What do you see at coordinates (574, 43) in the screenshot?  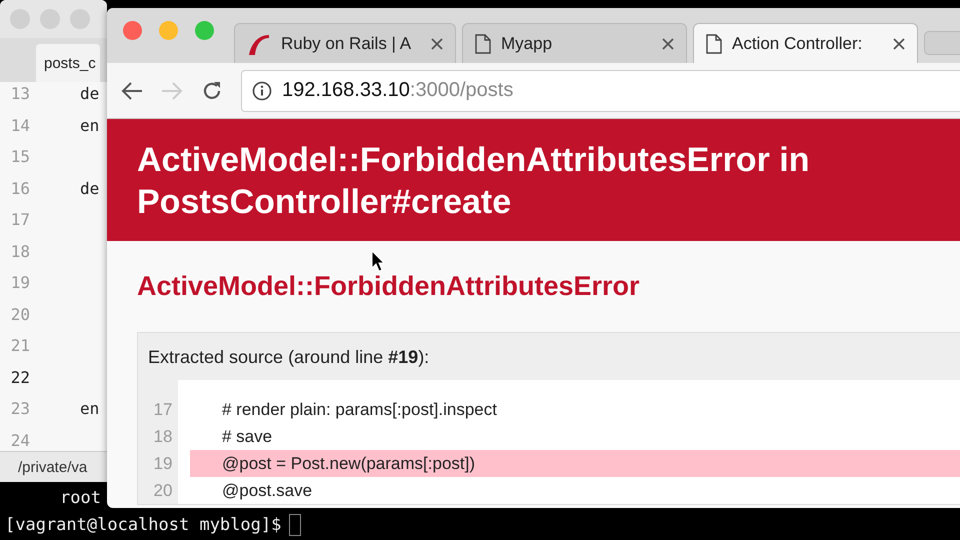 I see `browser-tab: Myapp` at bounding box center [574, 43].